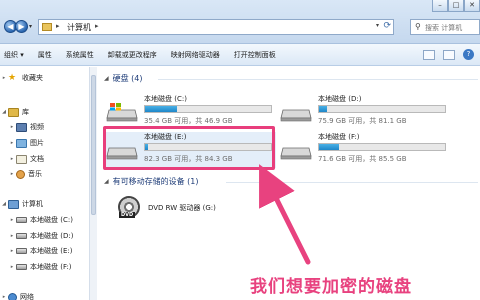  Describe the element at coordinates (440, 6) in the screenshot. I see `minimize-button: –` at that location.